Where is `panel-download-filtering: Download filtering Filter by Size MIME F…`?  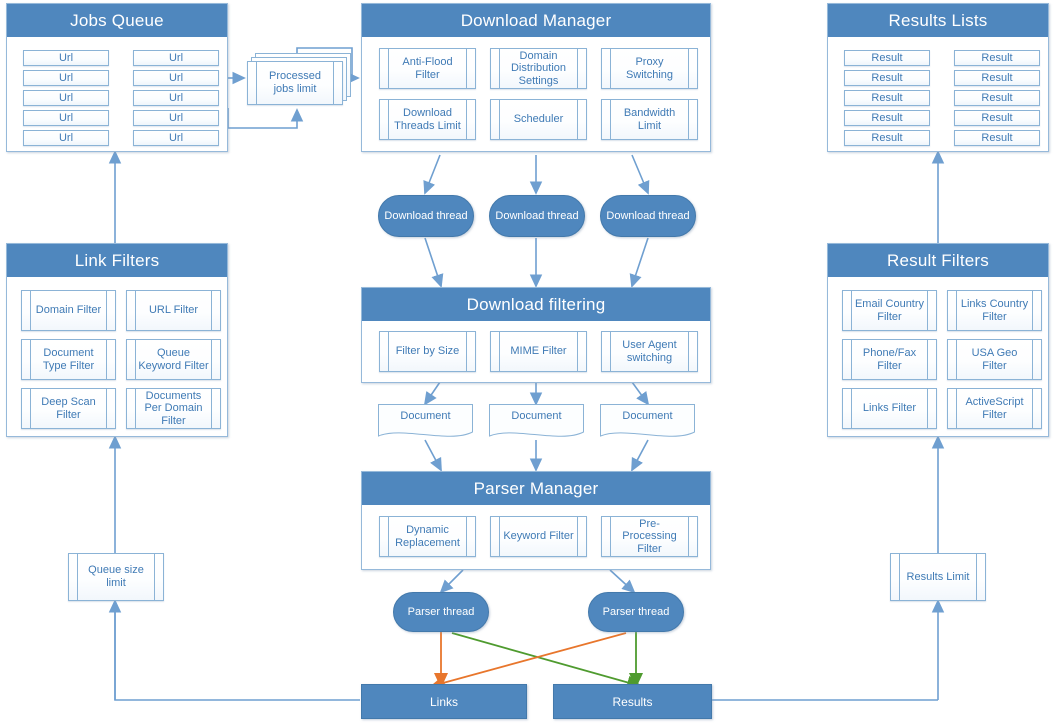
panel-download-filtering: Download filtering Filter by Size MIME F… is located at coordinates (536, 335).